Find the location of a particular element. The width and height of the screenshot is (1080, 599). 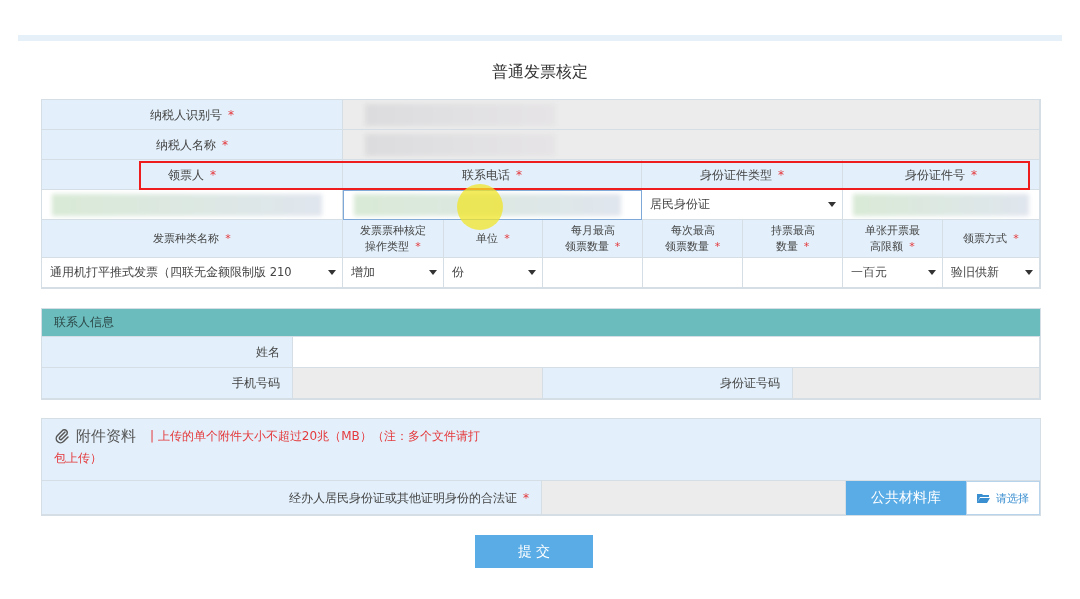

column-header: 发票种类名称 * is located at coordinates (192, 239).